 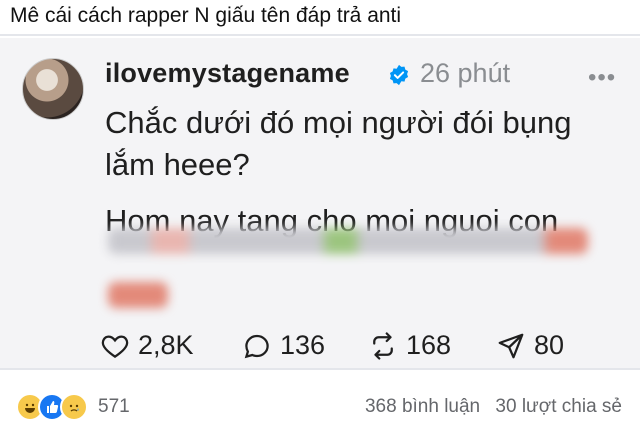 What do you see at coordinates (422, 406) in the screenshot?
I see `comments-link: 368 bình luận` at bounding box center [422, 406].